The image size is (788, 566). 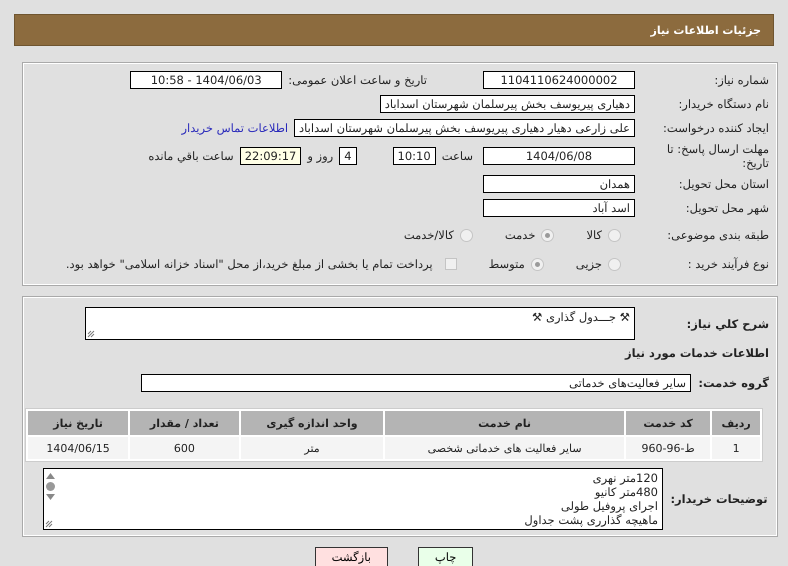 What do you see at coordinates (590, 520) in the screenshot?
I see `note-line: ماهیچه گذارری پشت جداول` at bounding box center [590, 520].